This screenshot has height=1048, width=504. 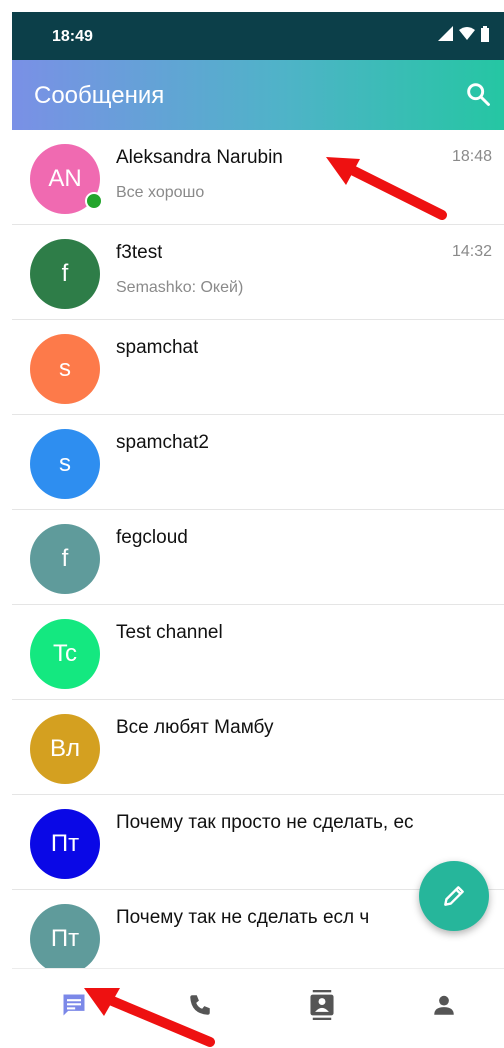 I want to click on chat-row: s spamchat2, so click(x=258, y=462).